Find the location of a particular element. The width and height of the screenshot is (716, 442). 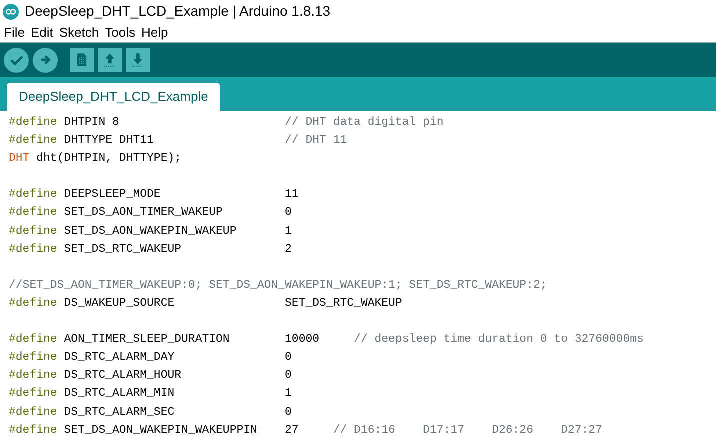

menu-item: Sketch is located at coordinates (79, 32).